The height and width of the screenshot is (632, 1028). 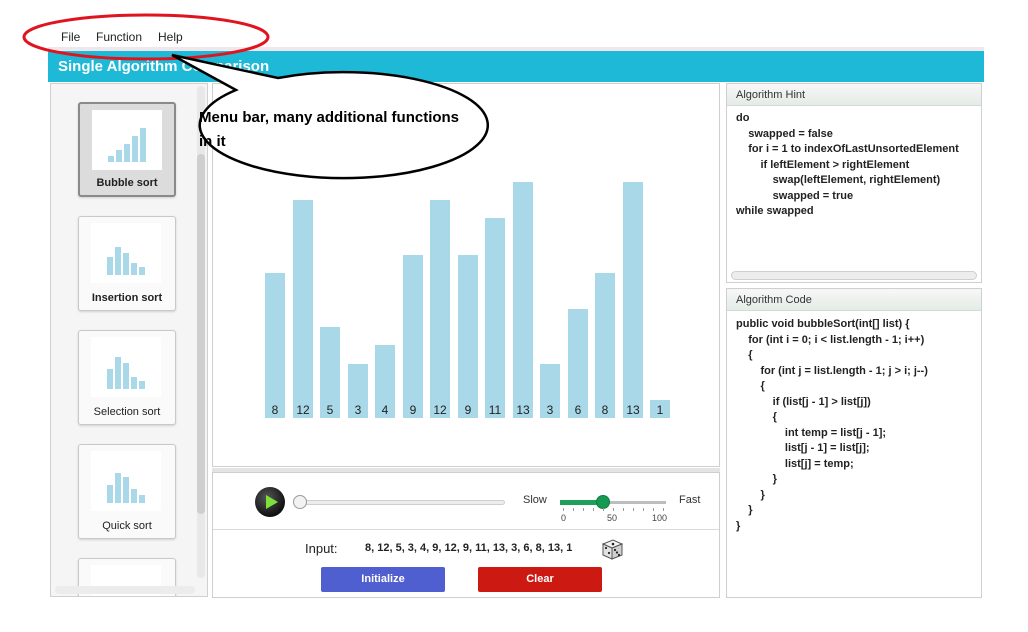 I want to click on hint-horizontal-scrollbar, so click(x=854, y=275).